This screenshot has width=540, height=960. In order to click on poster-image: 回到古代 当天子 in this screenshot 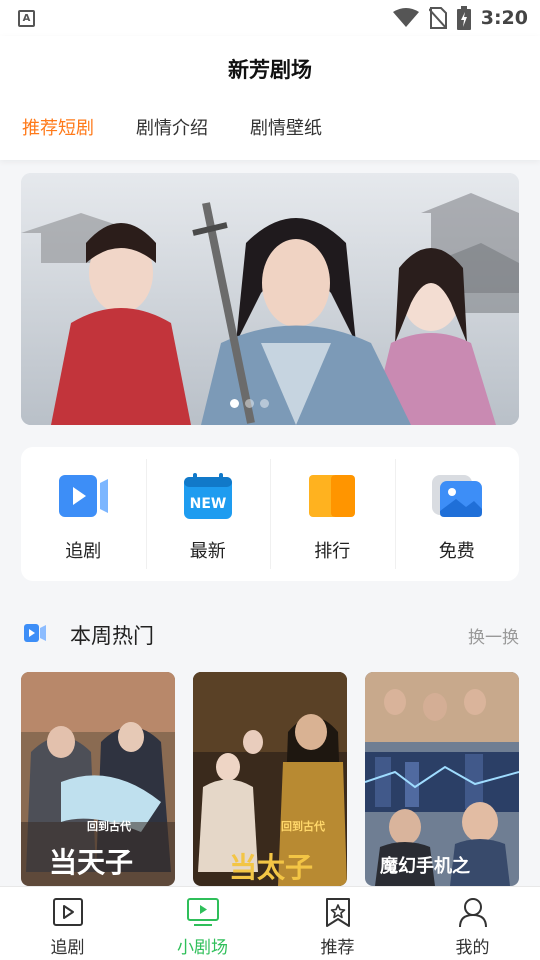, I will do `click(98, 779)`.